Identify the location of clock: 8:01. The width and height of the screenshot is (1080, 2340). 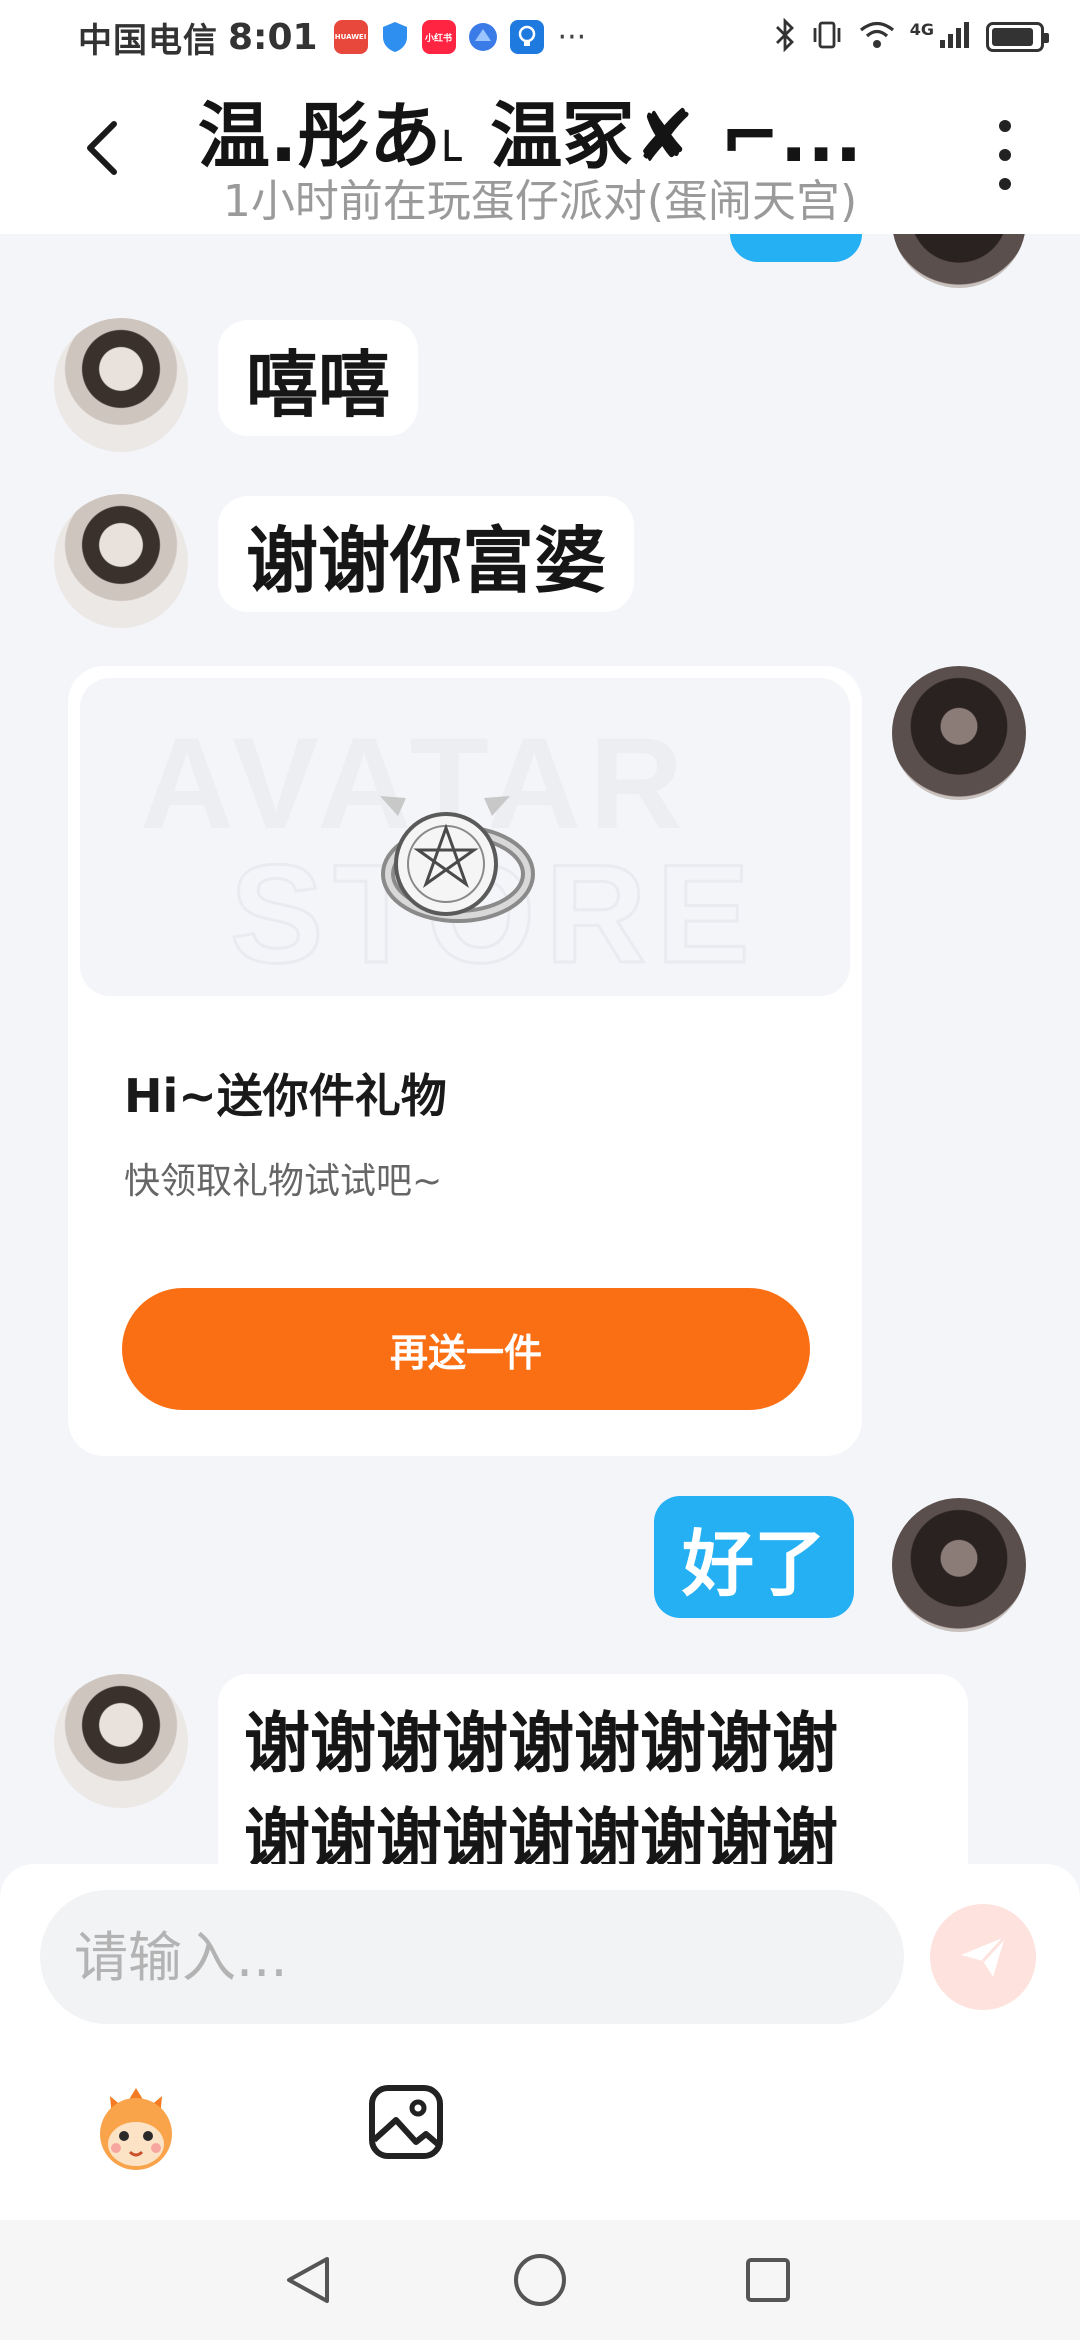
(273, 37).